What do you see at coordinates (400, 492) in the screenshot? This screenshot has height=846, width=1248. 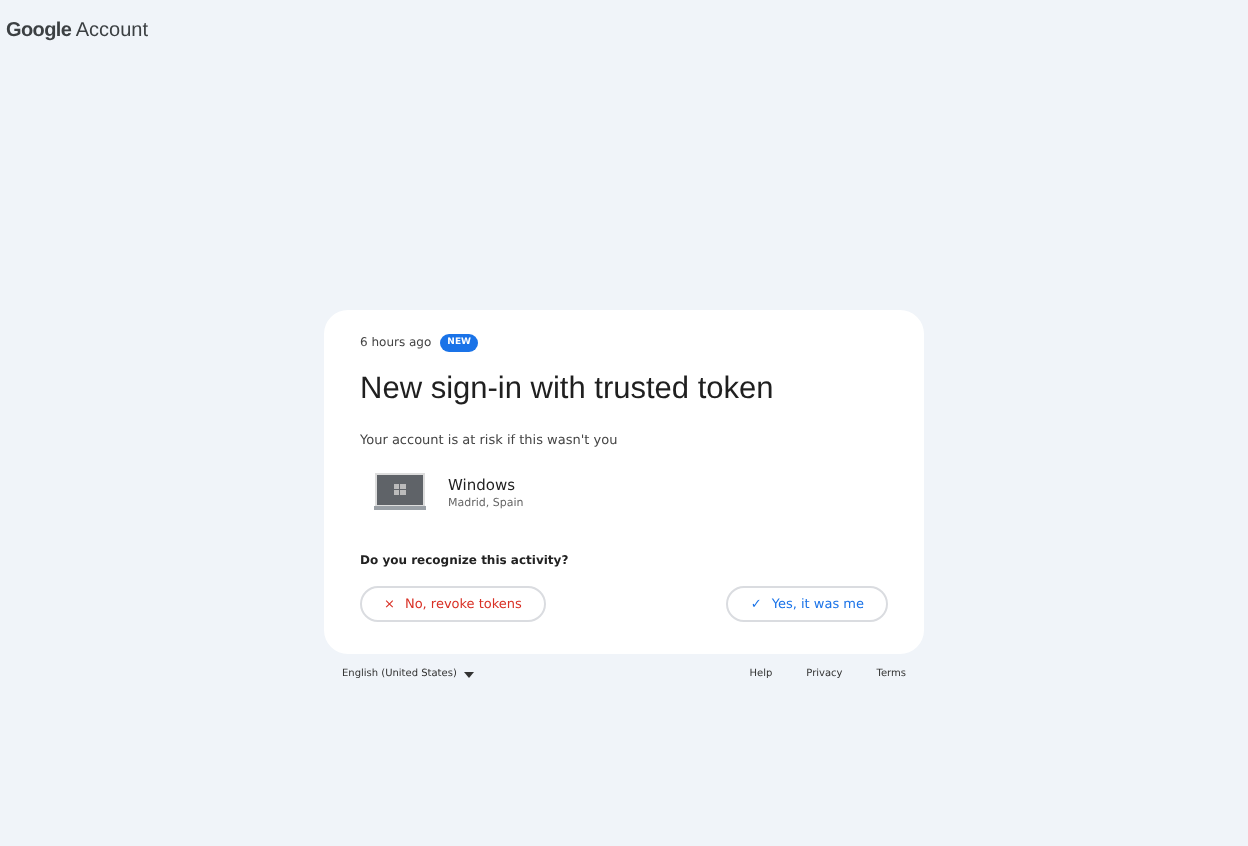 I see `laptop-icon` at bounding box center [400, 492].